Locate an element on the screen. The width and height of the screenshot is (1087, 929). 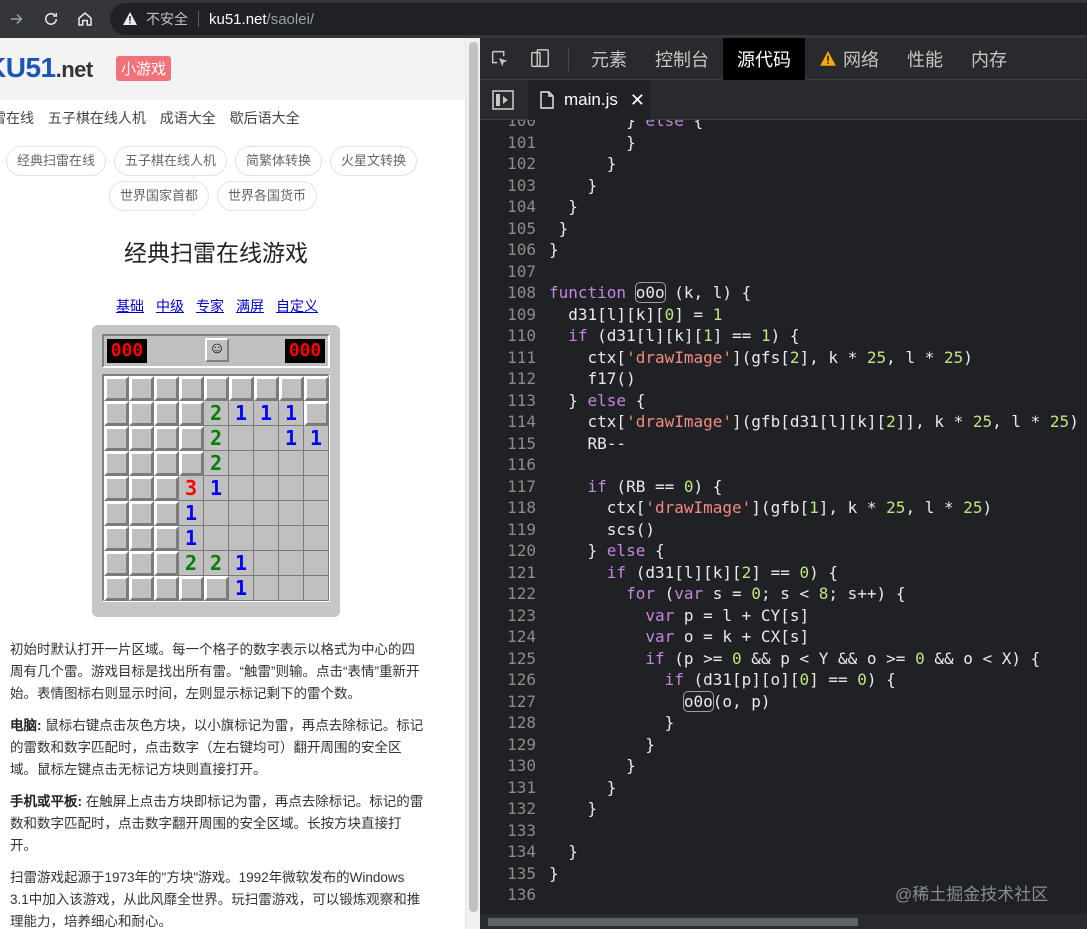
line-number: 119 is located at coordinates (508, 530).